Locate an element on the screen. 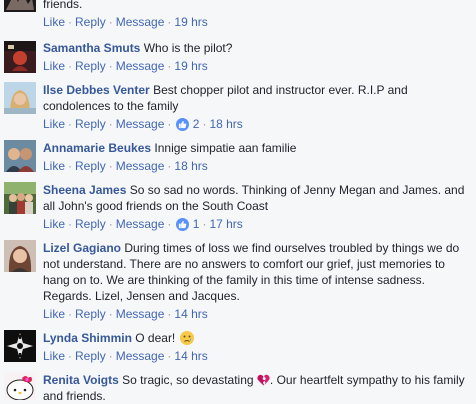 The width and height of the screenshot is (476, 404). comment-text: Who is the pilot? is located at coordinates (188, 48).